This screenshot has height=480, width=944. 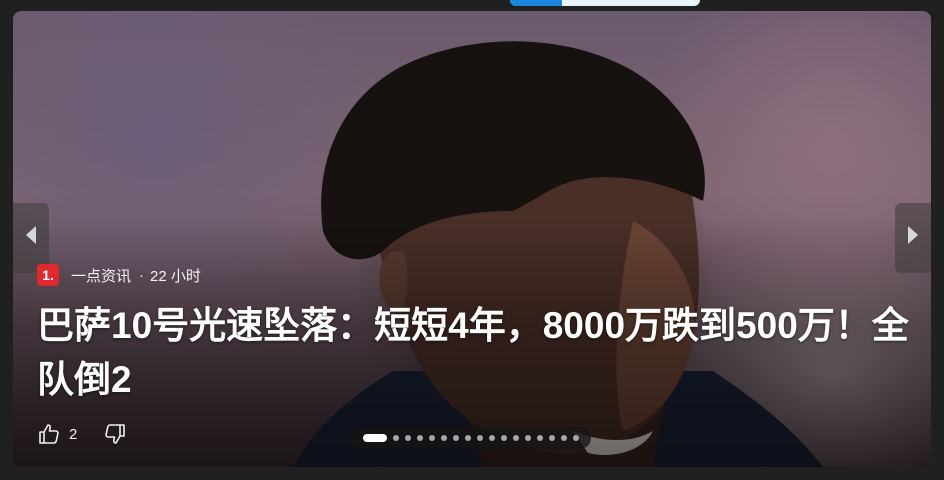 I want to click on dislike-button, so click(x=115, y=434).